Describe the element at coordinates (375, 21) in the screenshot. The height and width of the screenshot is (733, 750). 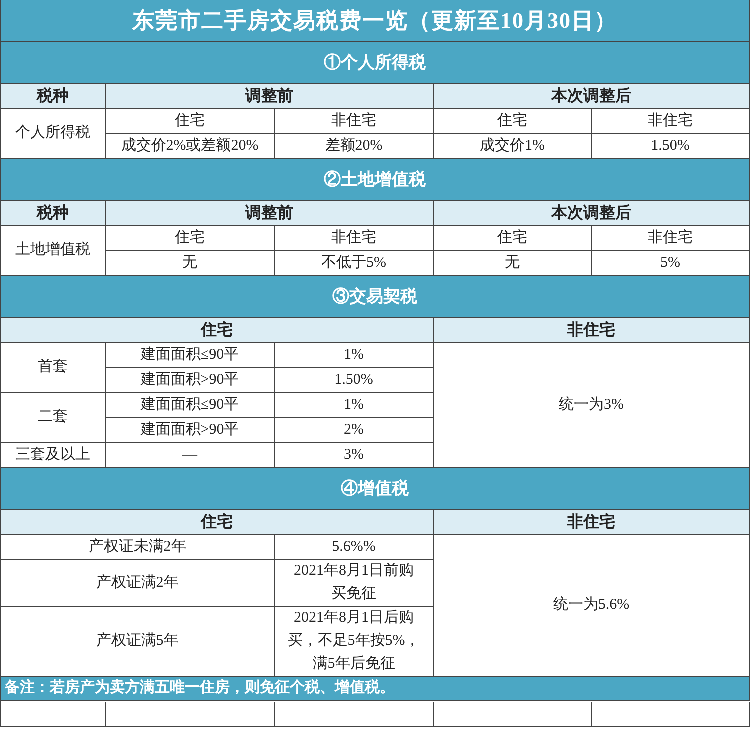
I see `table-title: 东莞市二手房交易税费一览（更新至10月30日）` at that location.